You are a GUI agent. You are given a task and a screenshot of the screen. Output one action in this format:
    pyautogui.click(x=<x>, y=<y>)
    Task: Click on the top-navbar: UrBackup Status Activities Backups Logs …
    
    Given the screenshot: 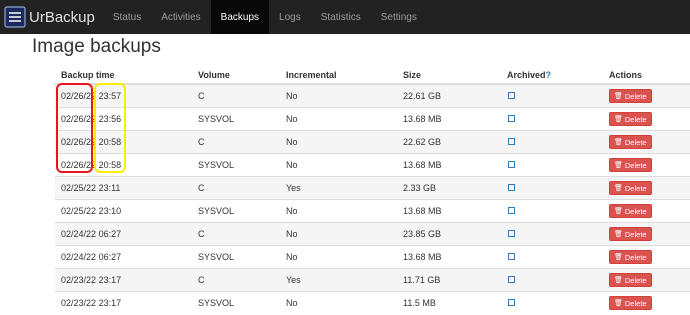 What is the action you would take?
    pyautogui.click(x=345, y=17)
    